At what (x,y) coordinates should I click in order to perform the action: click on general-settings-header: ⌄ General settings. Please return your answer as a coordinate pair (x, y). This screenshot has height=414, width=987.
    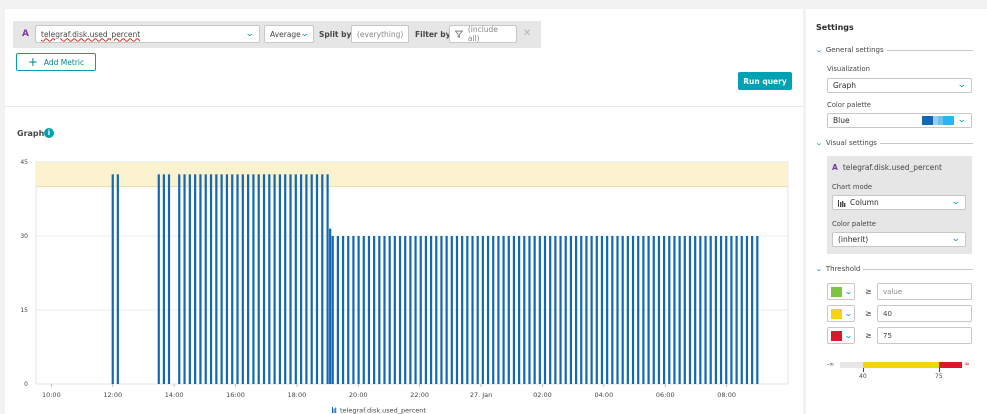
    Looking at the image, I should click on (894, 50).